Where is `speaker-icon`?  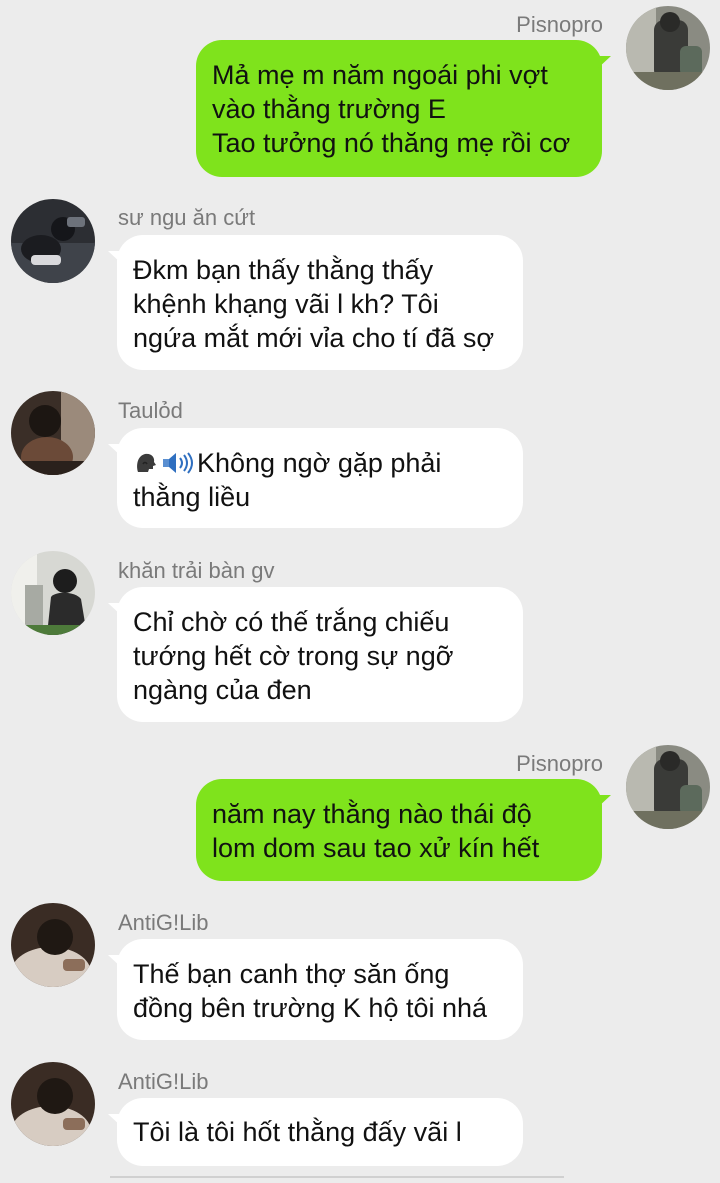 speaker-icon is located at coordinates (178, 463).